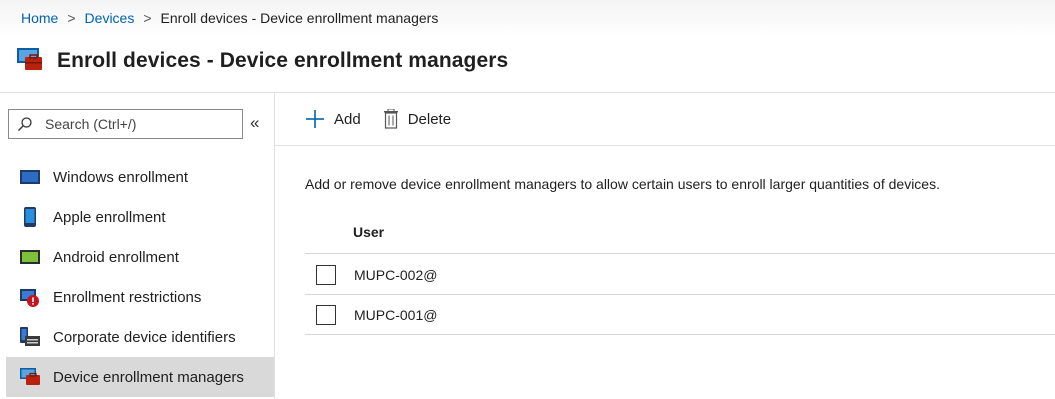 Image resolution: width=1055 pixels, height=399 pixels. What do you see at coordinates (254, 123) in the screenshot?
I see `collapse-sidebar-button: «` at bounding box center [254, 123].